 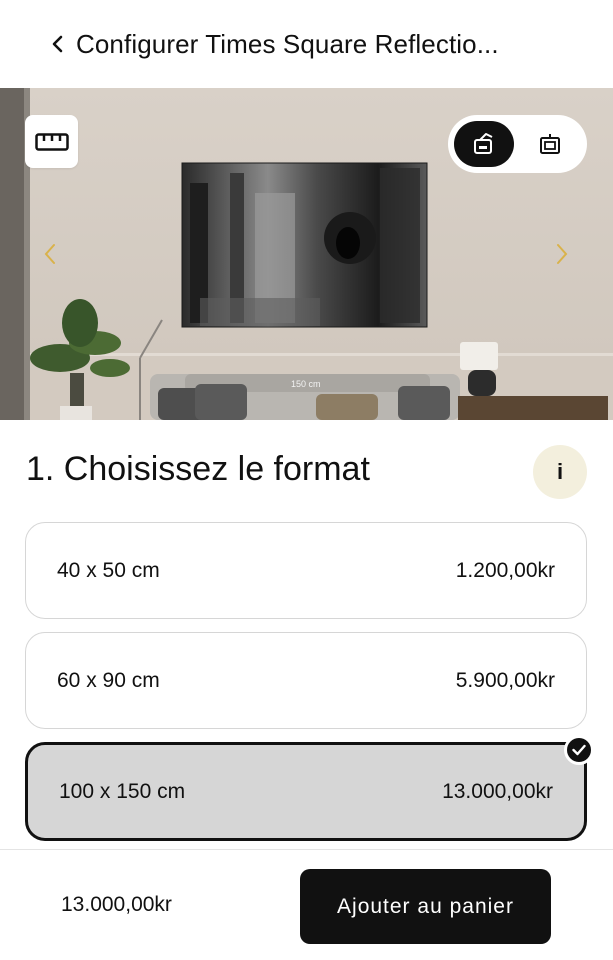 I want to click on info-button: i, so click(x=560, y=472).